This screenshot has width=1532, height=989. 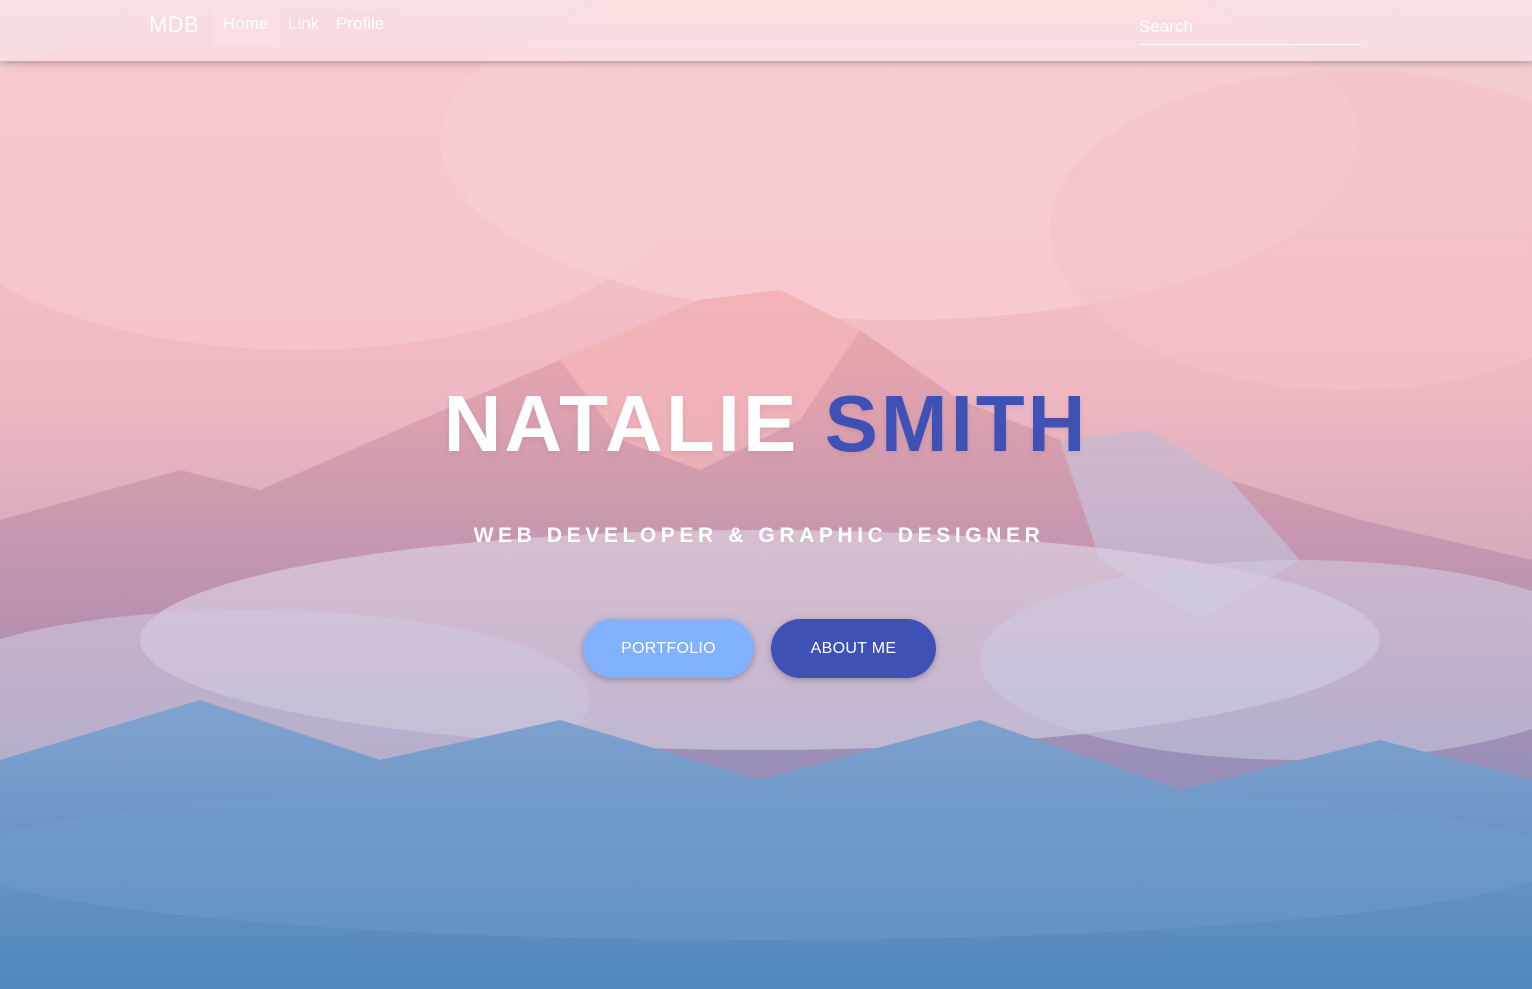 I want to click on navbar-brand: MDB, so click(x=174, y=25).